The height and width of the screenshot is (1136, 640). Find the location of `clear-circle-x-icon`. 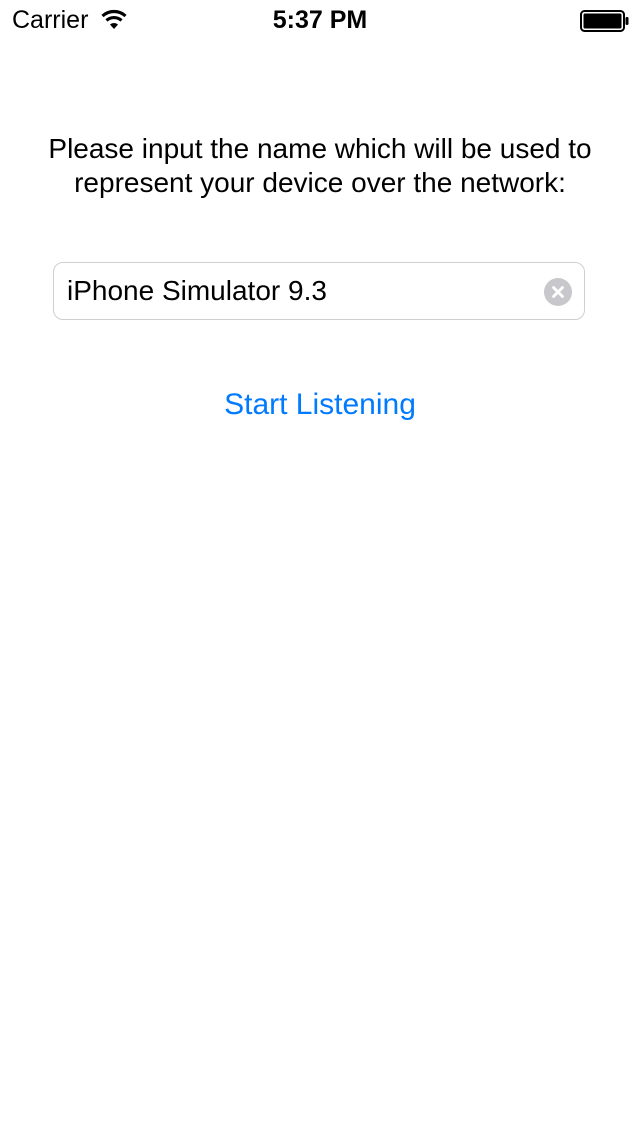

clear-circle-x-icon is located at coordinates (558, 292).